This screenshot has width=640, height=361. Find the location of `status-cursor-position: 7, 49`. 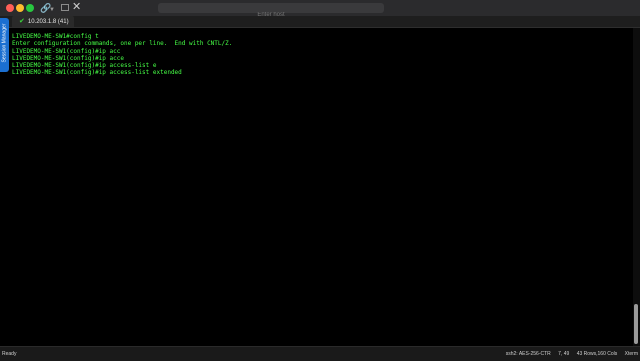

status-cursor-position: 7, 49 is located at coordinates (564, 354).